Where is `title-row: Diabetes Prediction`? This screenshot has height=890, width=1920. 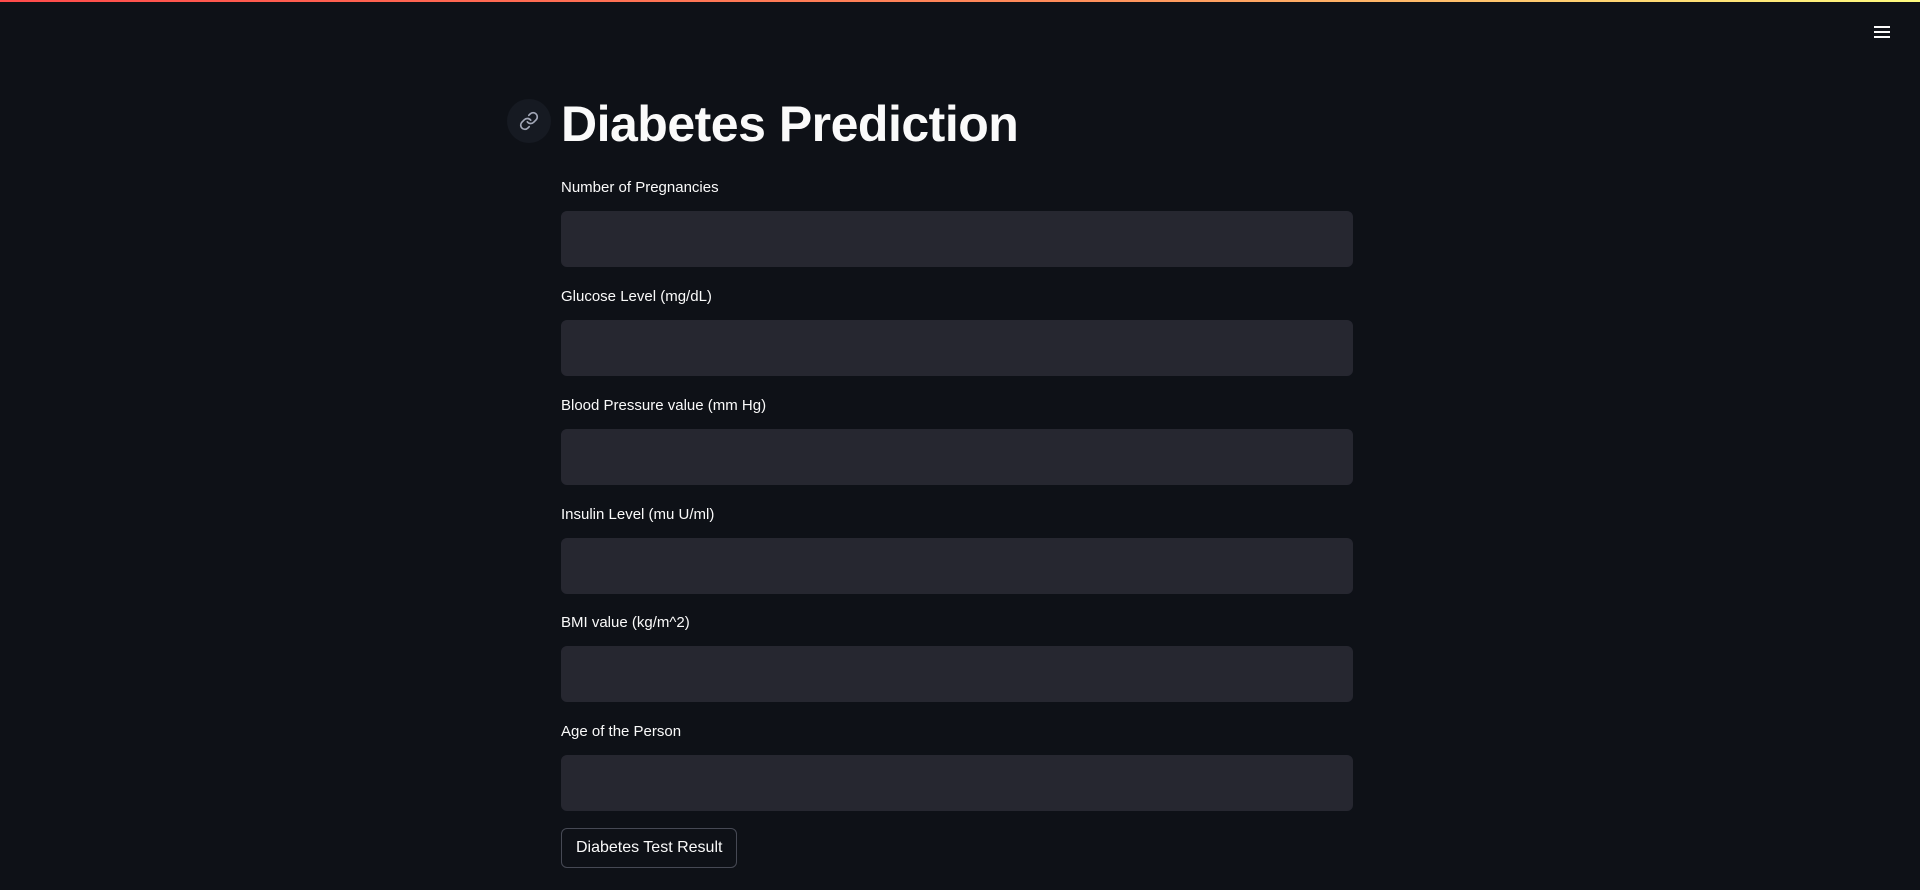
title-row: Diabetes Prediction is located at coordinates (763, 124).